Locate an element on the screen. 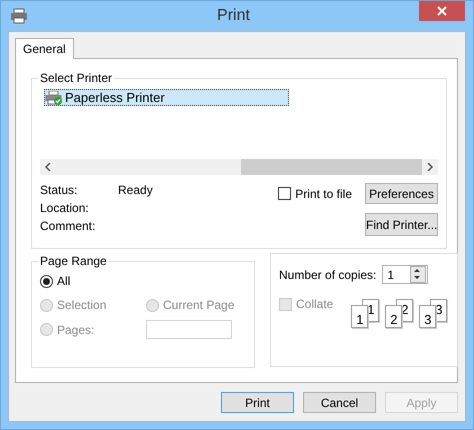 This screenshot has width=474, height=430. close-icon is located at coordinates (442, 11).